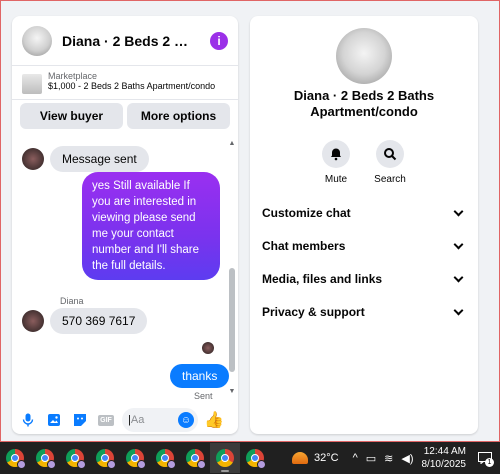 This screenshot has height=474, width=500. What do you see at coordinates (326, 458) in the screenshot?
I see `temperature: 32°C` at bounding box center [326, 458].